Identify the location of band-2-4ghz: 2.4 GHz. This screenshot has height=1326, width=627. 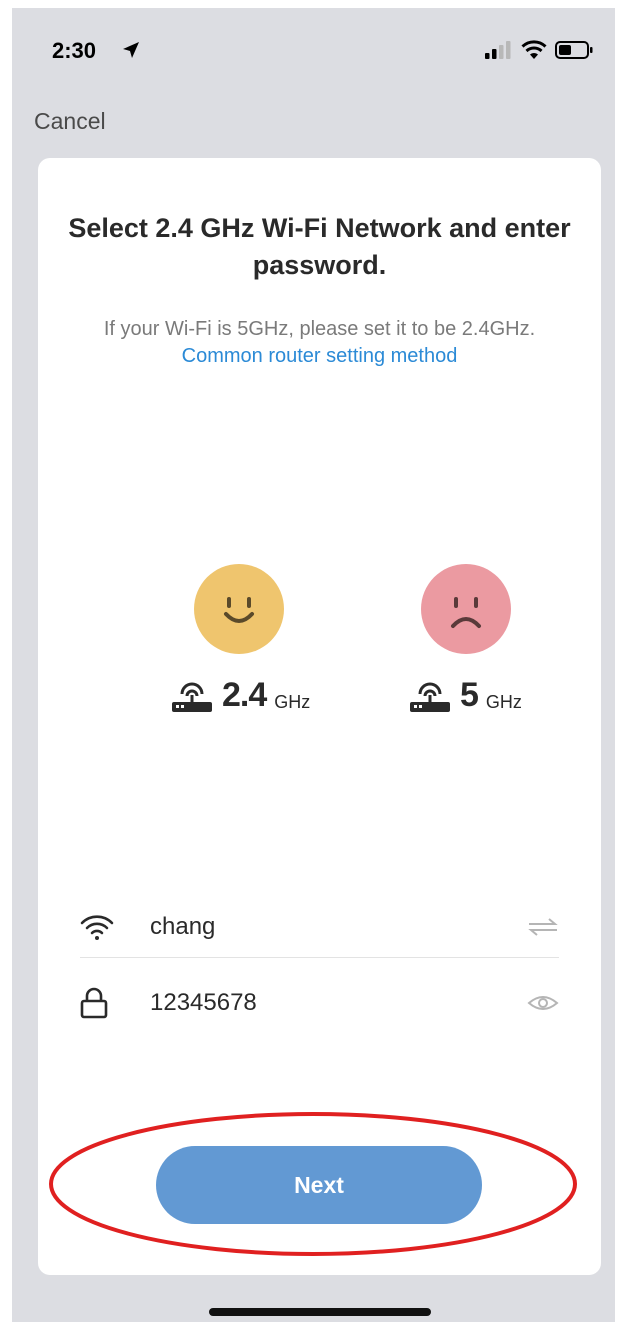
(240, 695).